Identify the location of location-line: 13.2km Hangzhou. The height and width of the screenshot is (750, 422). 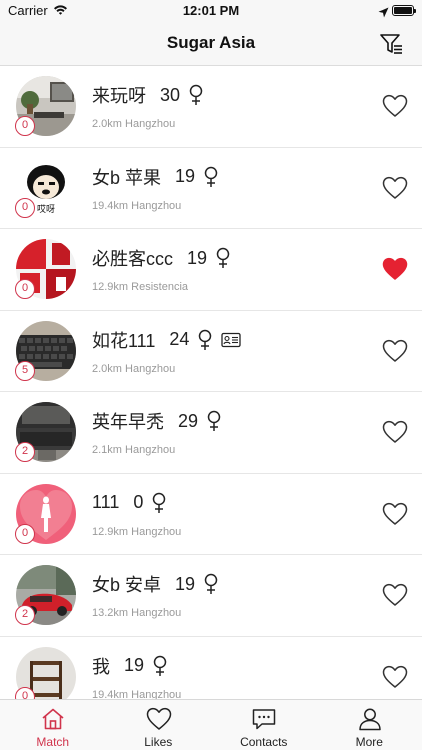
(136, 613).